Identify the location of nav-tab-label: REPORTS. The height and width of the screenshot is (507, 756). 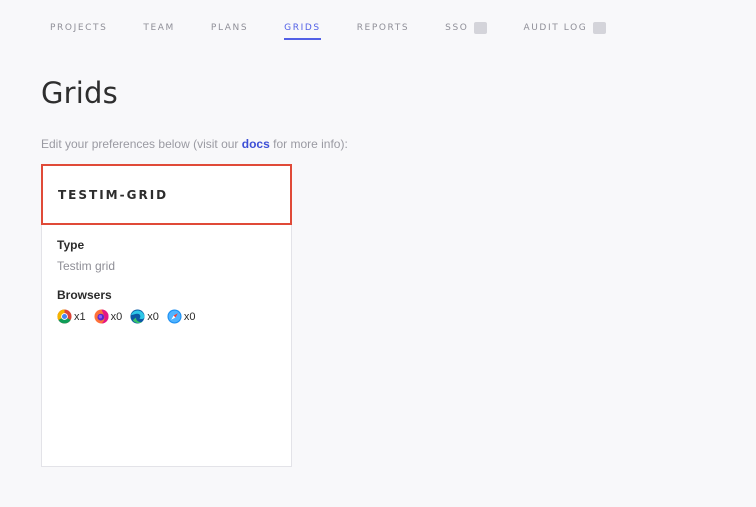
(383, 28).